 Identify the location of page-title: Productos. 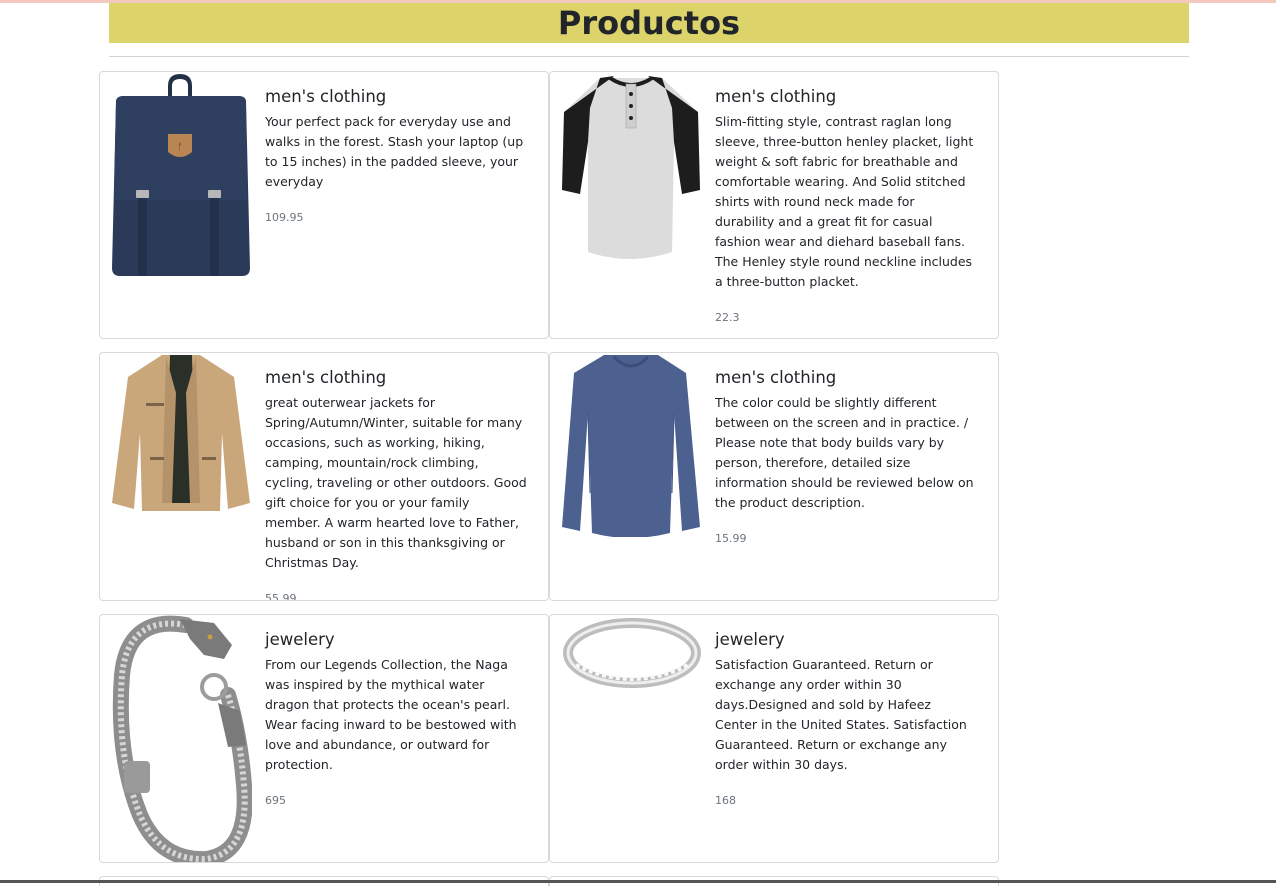
(649, 23).